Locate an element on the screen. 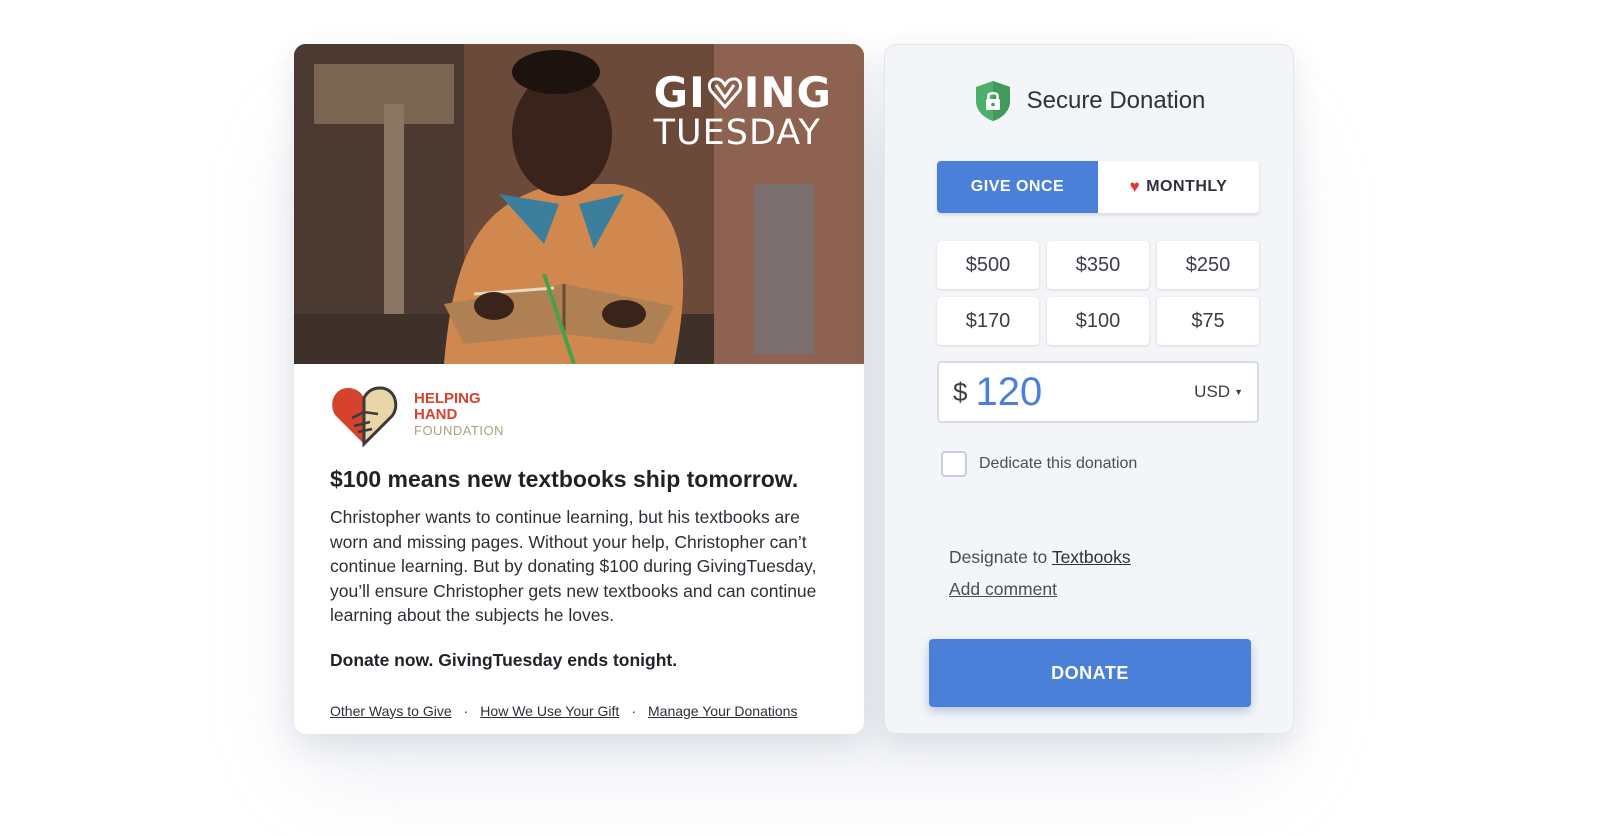 Image resolution: width=1600 pixels, height=836 pixels. currency-select: USD ▼ is located at coordinates (1218, 392).